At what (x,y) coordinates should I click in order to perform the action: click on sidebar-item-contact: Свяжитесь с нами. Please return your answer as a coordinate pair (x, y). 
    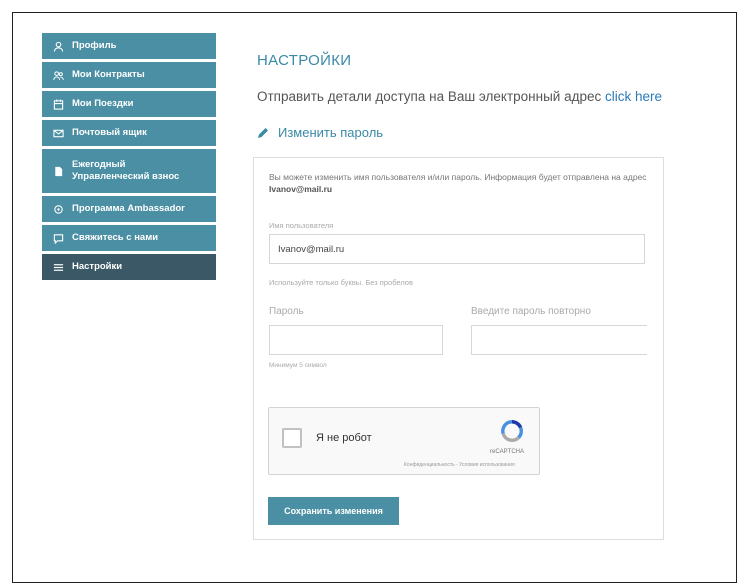
    Looking at the image, I should click on (129, 238).